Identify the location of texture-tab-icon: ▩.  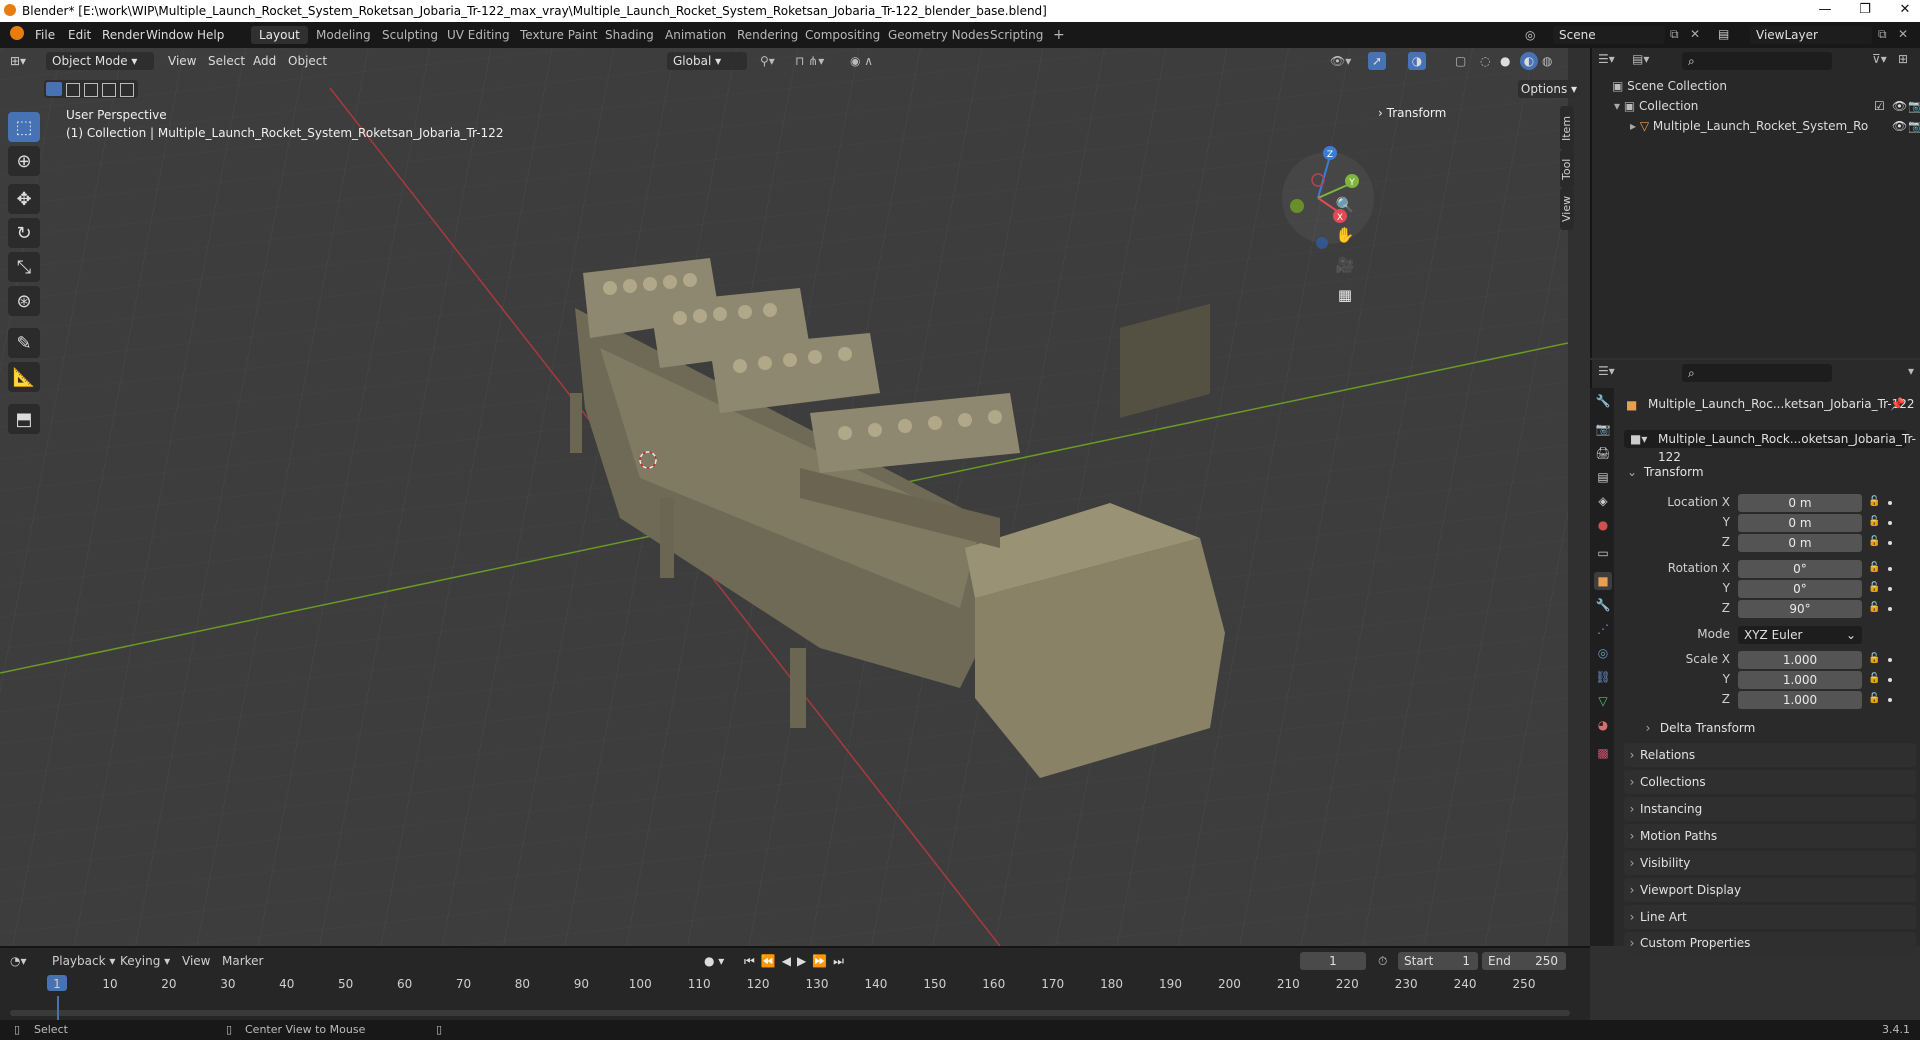
(1603, 753).